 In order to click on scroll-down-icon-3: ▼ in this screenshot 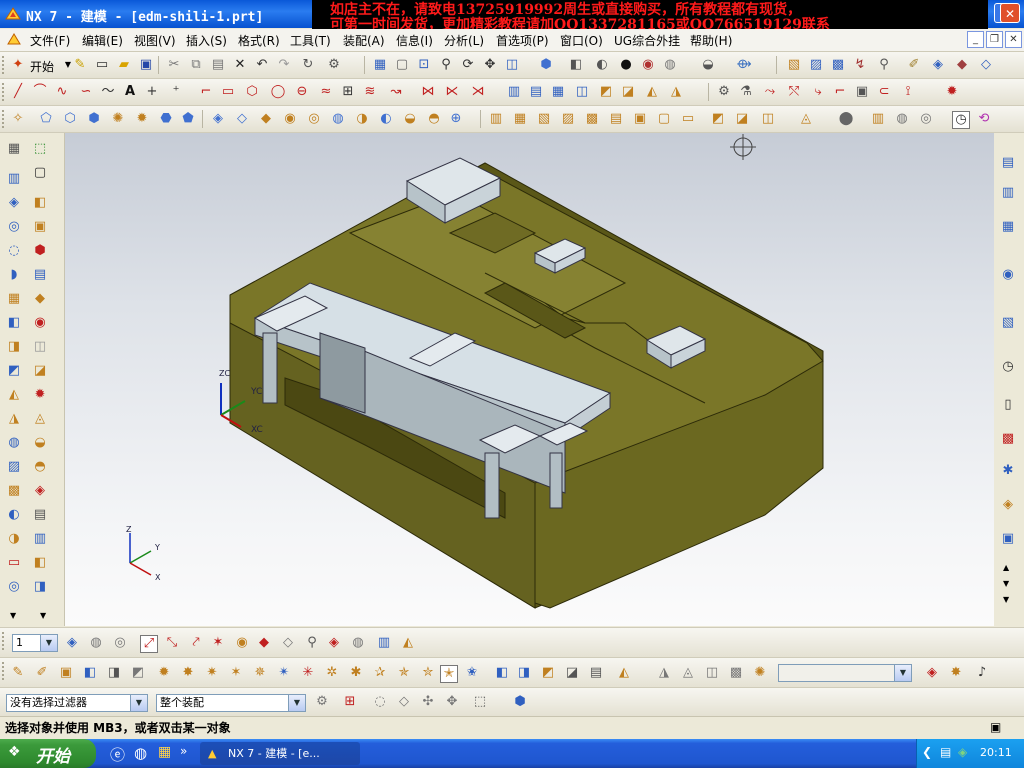, I will do `click(1006, 583)`.